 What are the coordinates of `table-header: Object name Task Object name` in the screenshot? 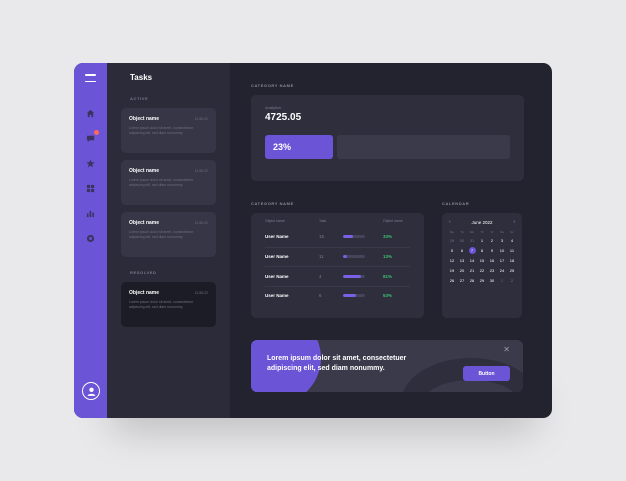 It's located at (337, 223).